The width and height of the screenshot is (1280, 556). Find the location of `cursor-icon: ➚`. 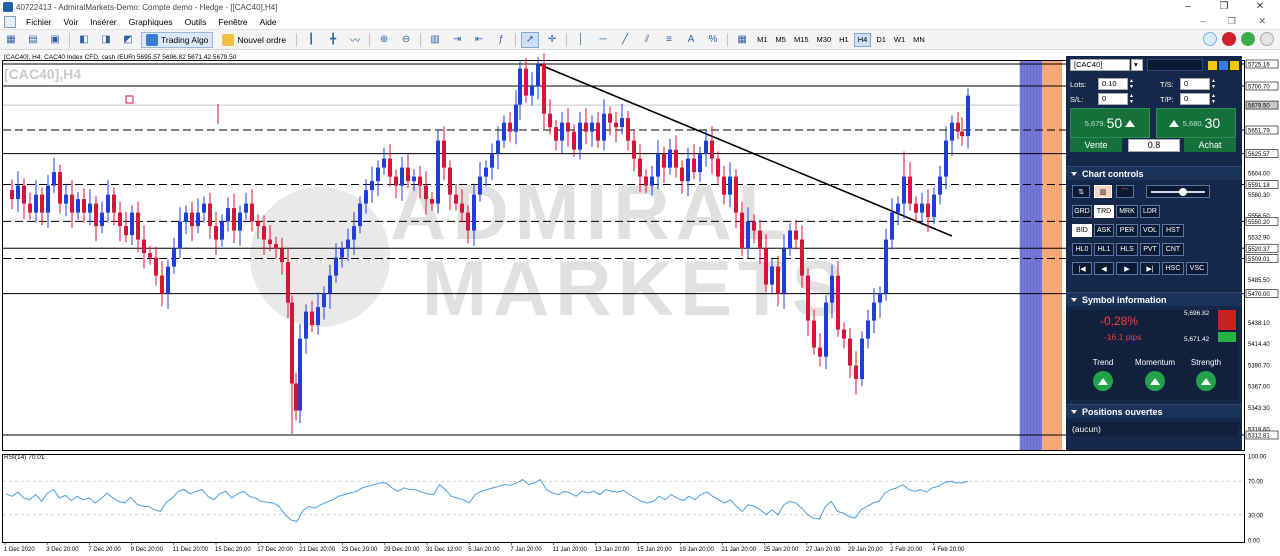

cursor-icon: ➚ is located at coordinates (530, 39).